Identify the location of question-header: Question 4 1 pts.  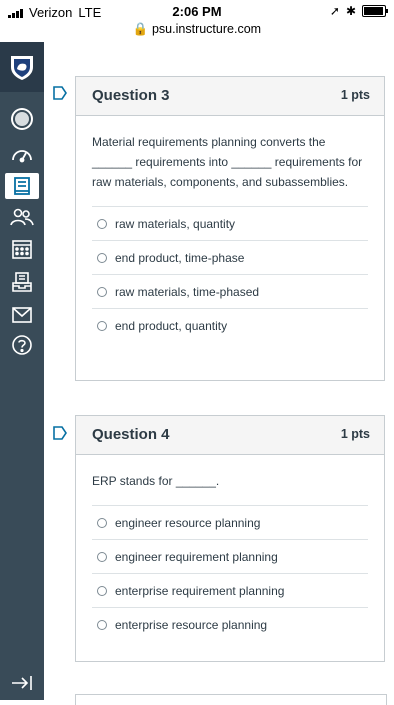
(230, 435).